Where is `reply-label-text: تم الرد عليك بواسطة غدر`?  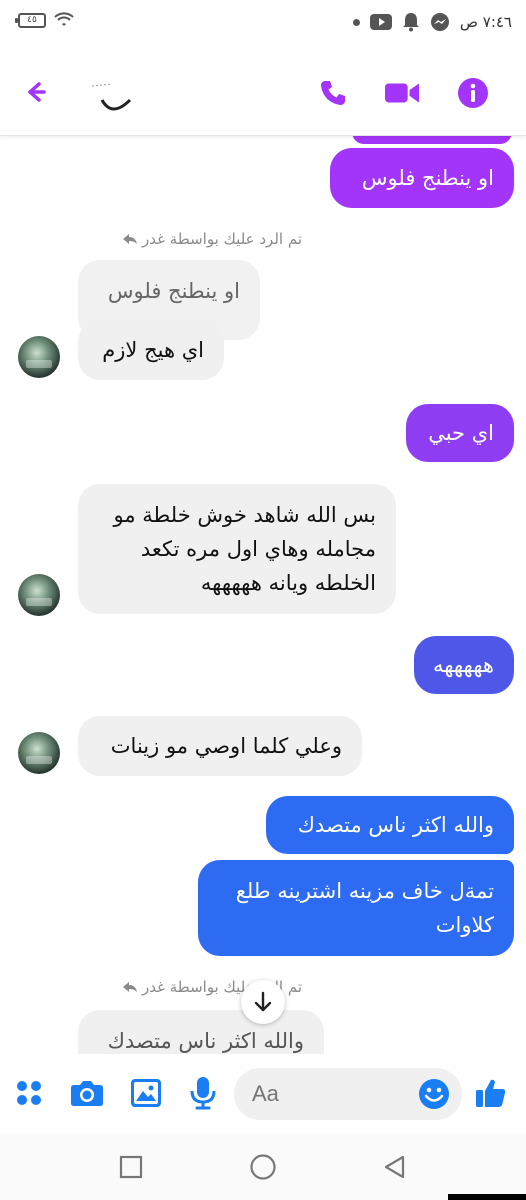
reply-label-text: تم الرد عليك بواسطة غدر is located at coordinates (222, 239).